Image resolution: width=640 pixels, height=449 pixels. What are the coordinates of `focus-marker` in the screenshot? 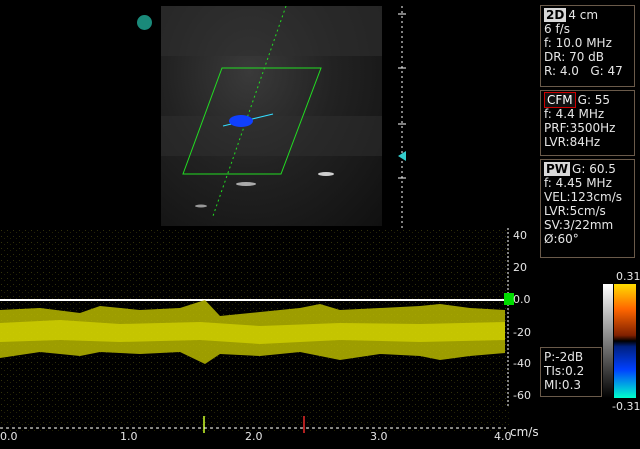 It's located at (402, 156).